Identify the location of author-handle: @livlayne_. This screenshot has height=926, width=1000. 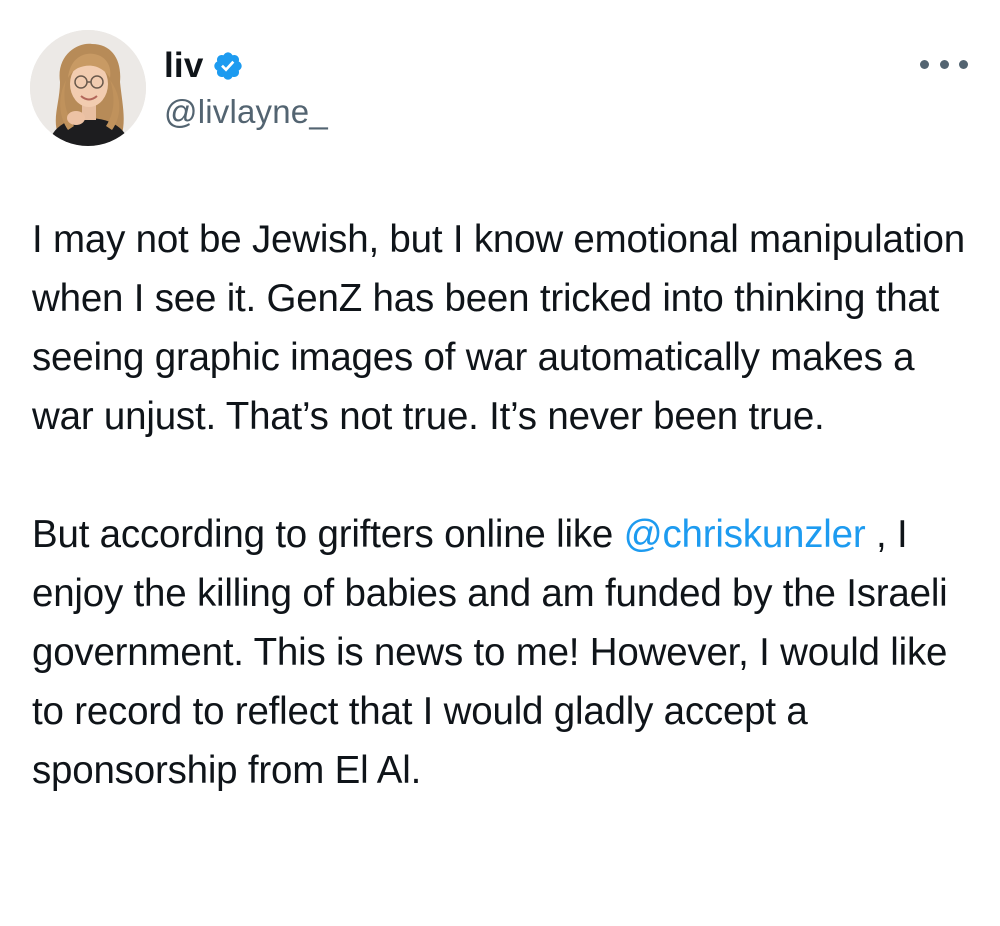
(246, 112).